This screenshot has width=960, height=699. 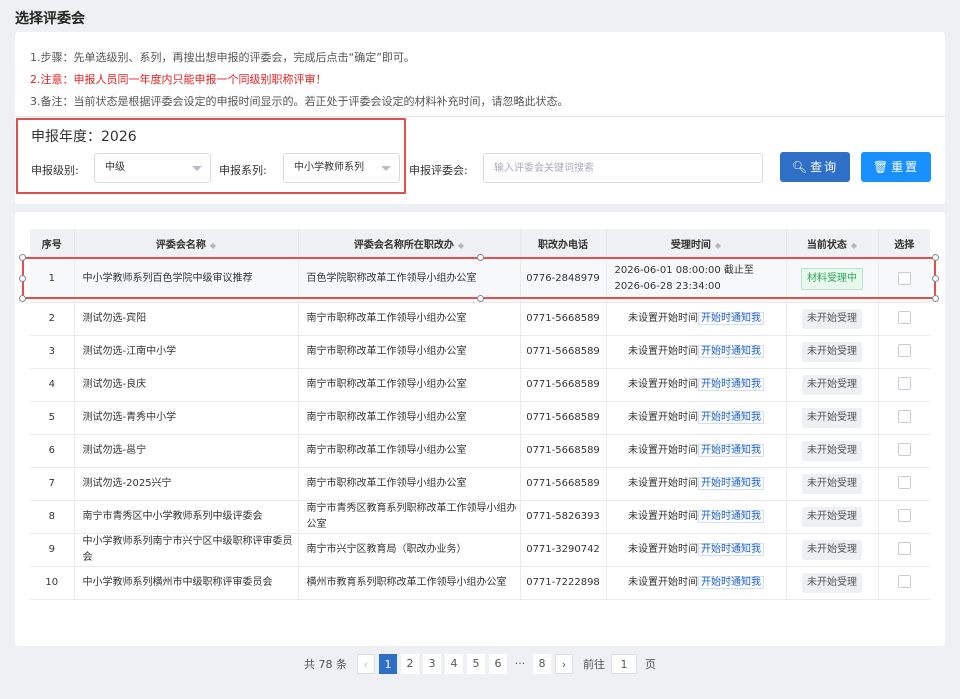 I want to click on note-step: 1.步骤：先单选级别、系列，再搜出想申报的评委会，完成后点击“确定”即可。, so click(x=222, y=57).